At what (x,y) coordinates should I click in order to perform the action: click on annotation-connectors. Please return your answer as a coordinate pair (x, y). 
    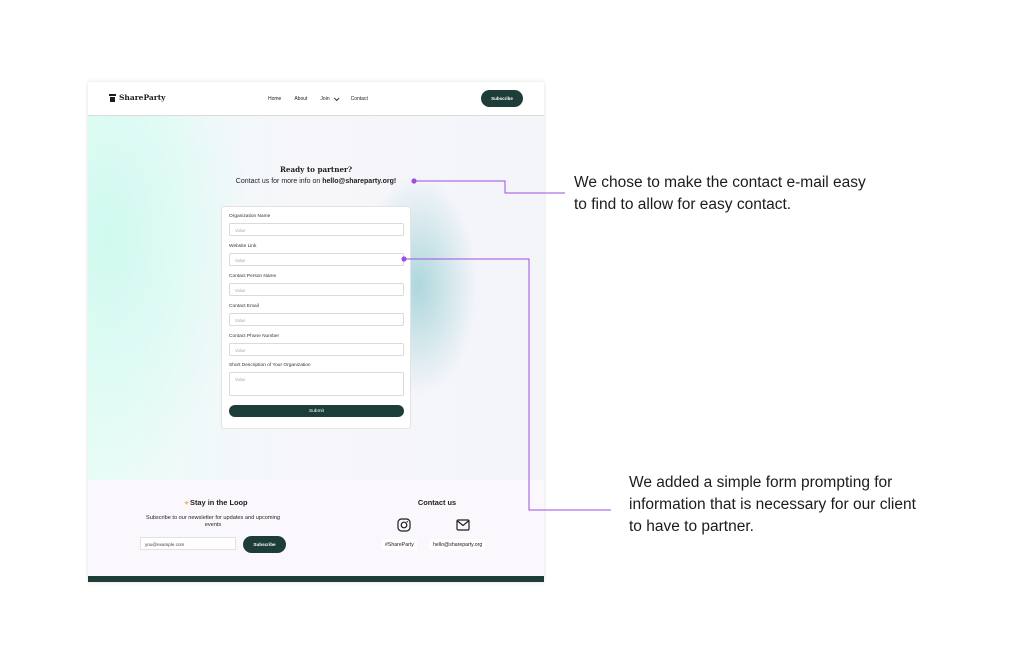
    Looking at the image, I should click on (506, 344).